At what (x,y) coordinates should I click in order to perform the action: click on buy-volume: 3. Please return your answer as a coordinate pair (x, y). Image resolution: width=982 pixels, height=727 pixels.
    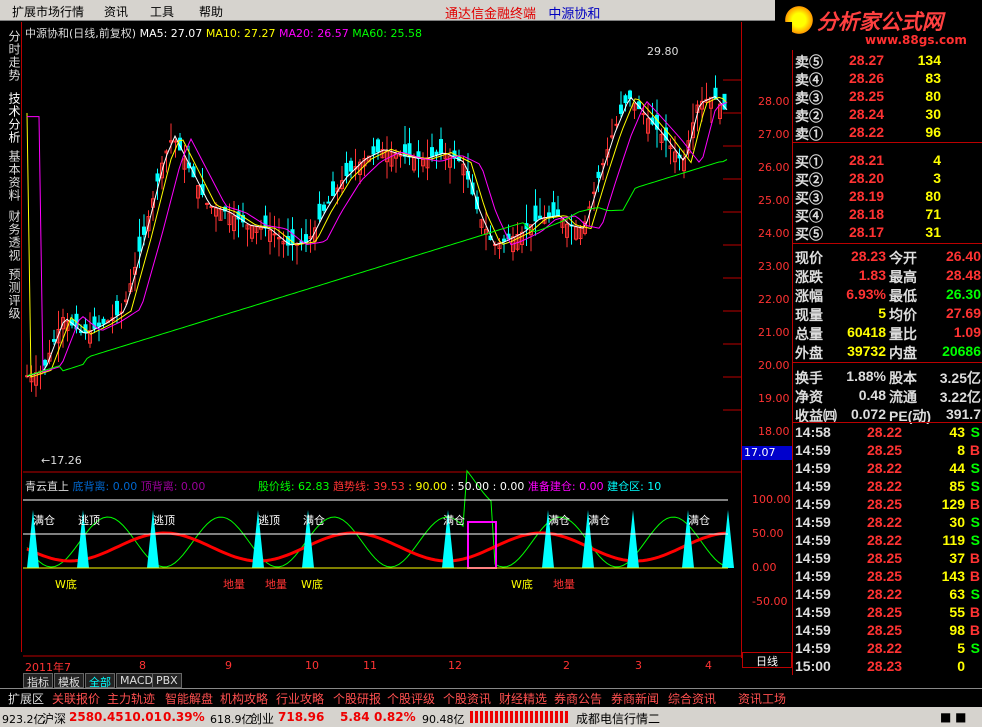
    Looking at the image, I should click on (937, 178).